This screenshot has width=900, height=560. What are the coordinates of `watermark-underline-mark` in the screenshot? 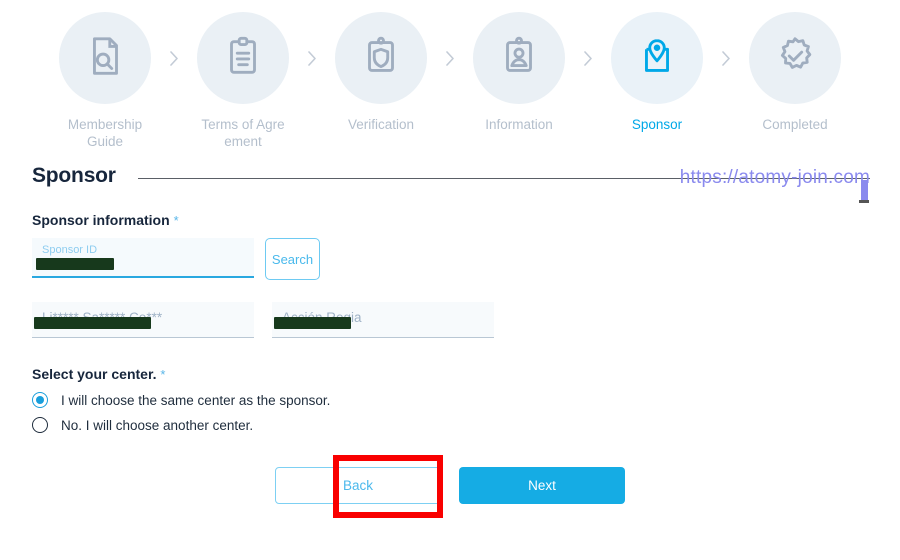 It's located at (864, 190).